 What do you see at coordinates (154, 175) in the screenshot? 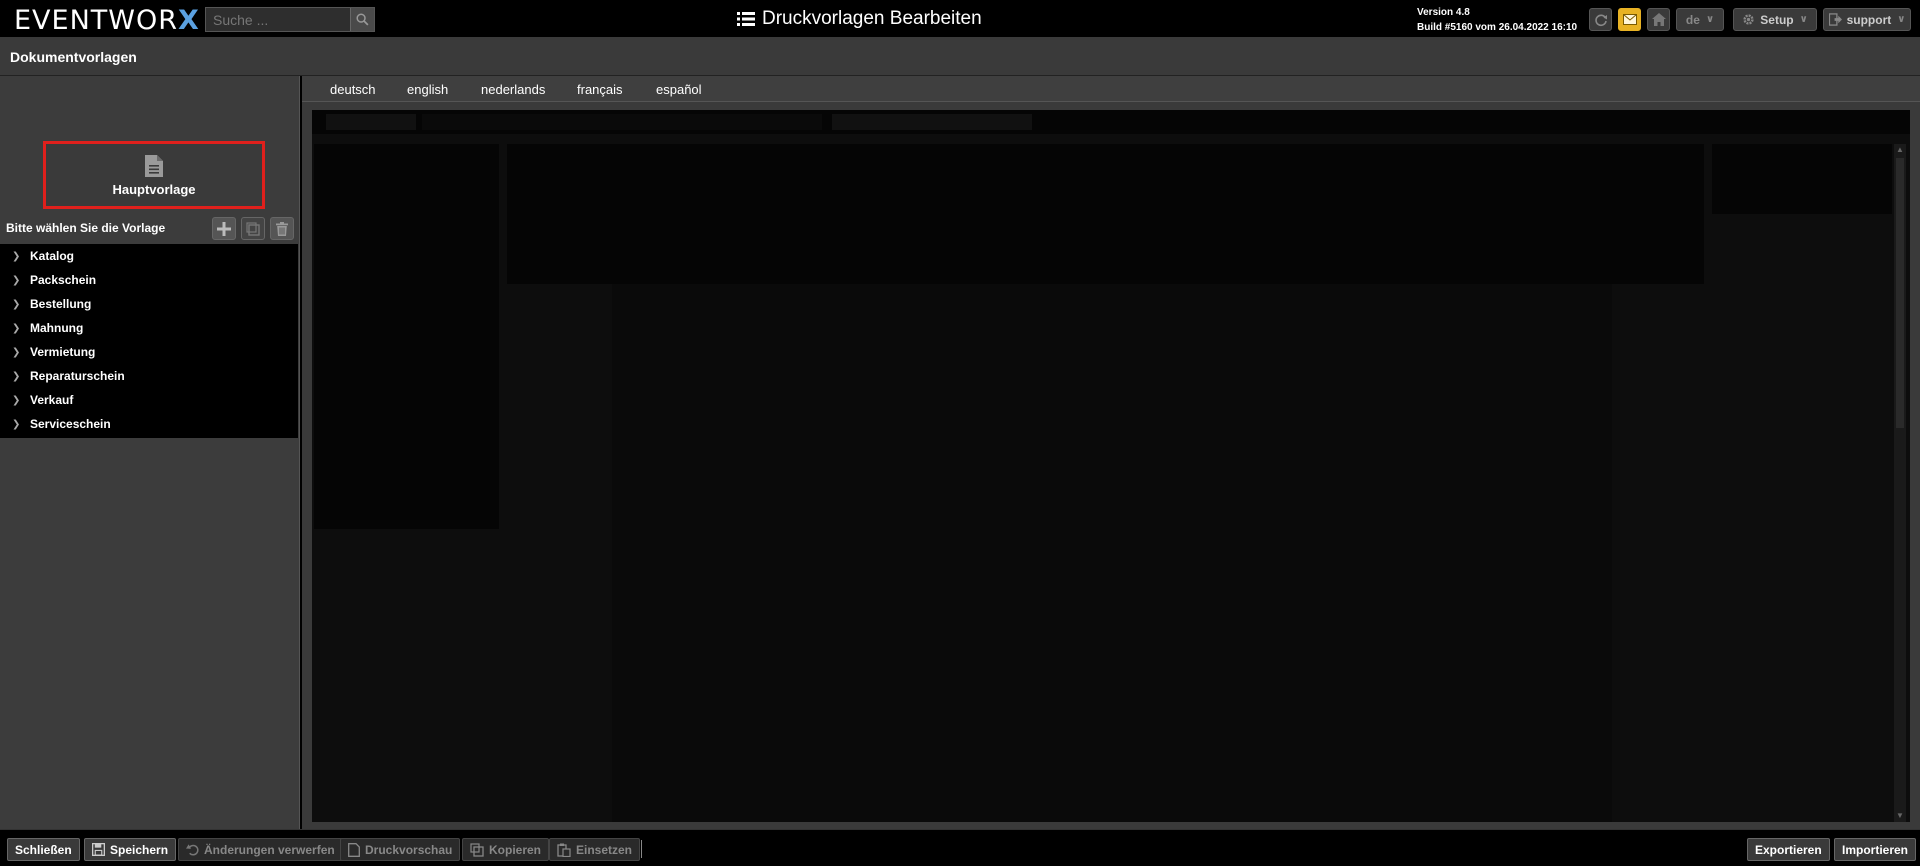
I see `main-template-button: Hauptvorlage` at bounding box center [154, 175].